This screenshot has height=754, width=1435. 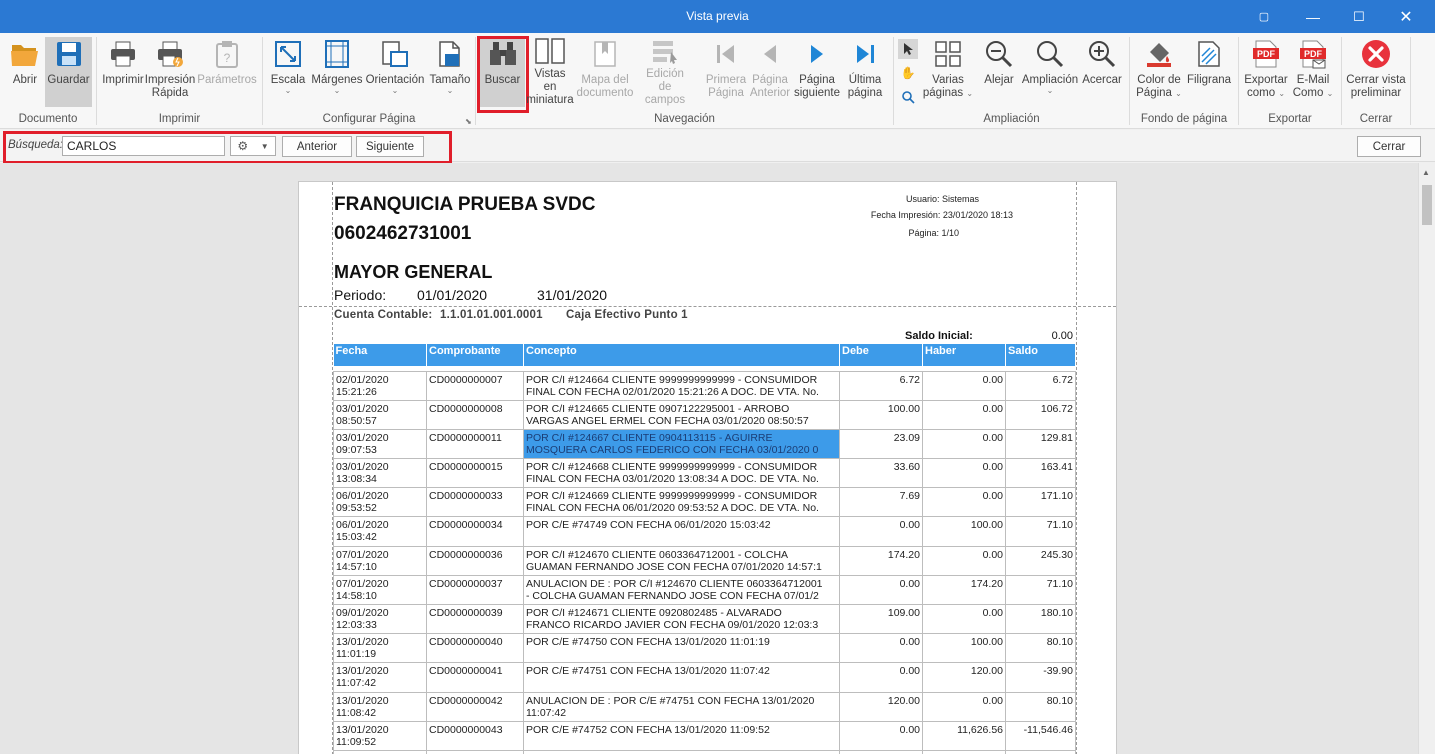 What do you see at coordinates (337, 72) in the screenshot?
I see `margins-button: Márgenes ⌄` at bounding box center [337, 72].